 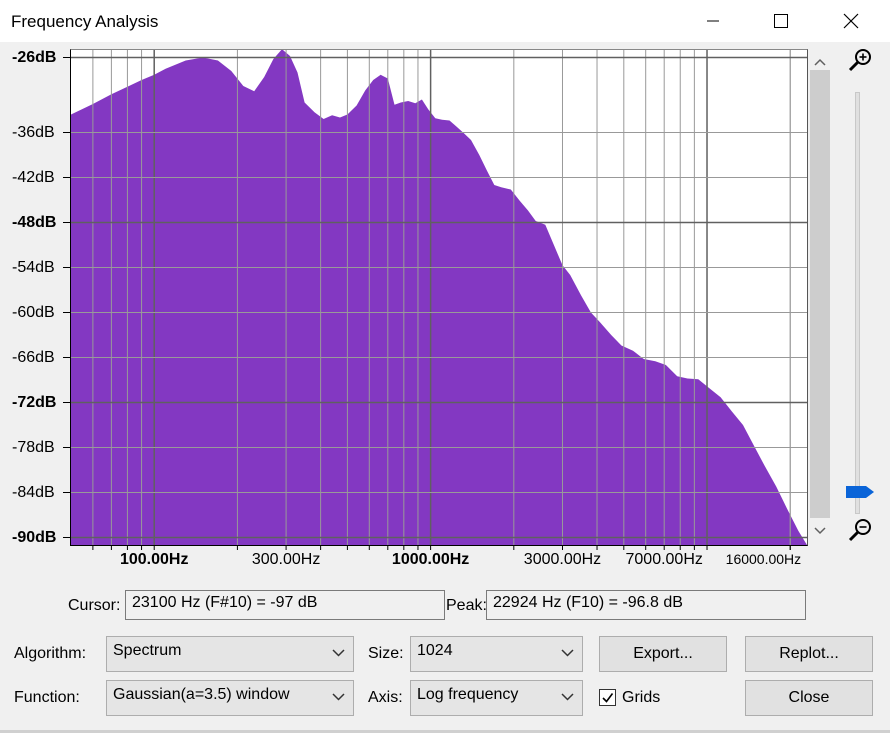 I want to click on scroll-thumb, so click(x=820, y=294).